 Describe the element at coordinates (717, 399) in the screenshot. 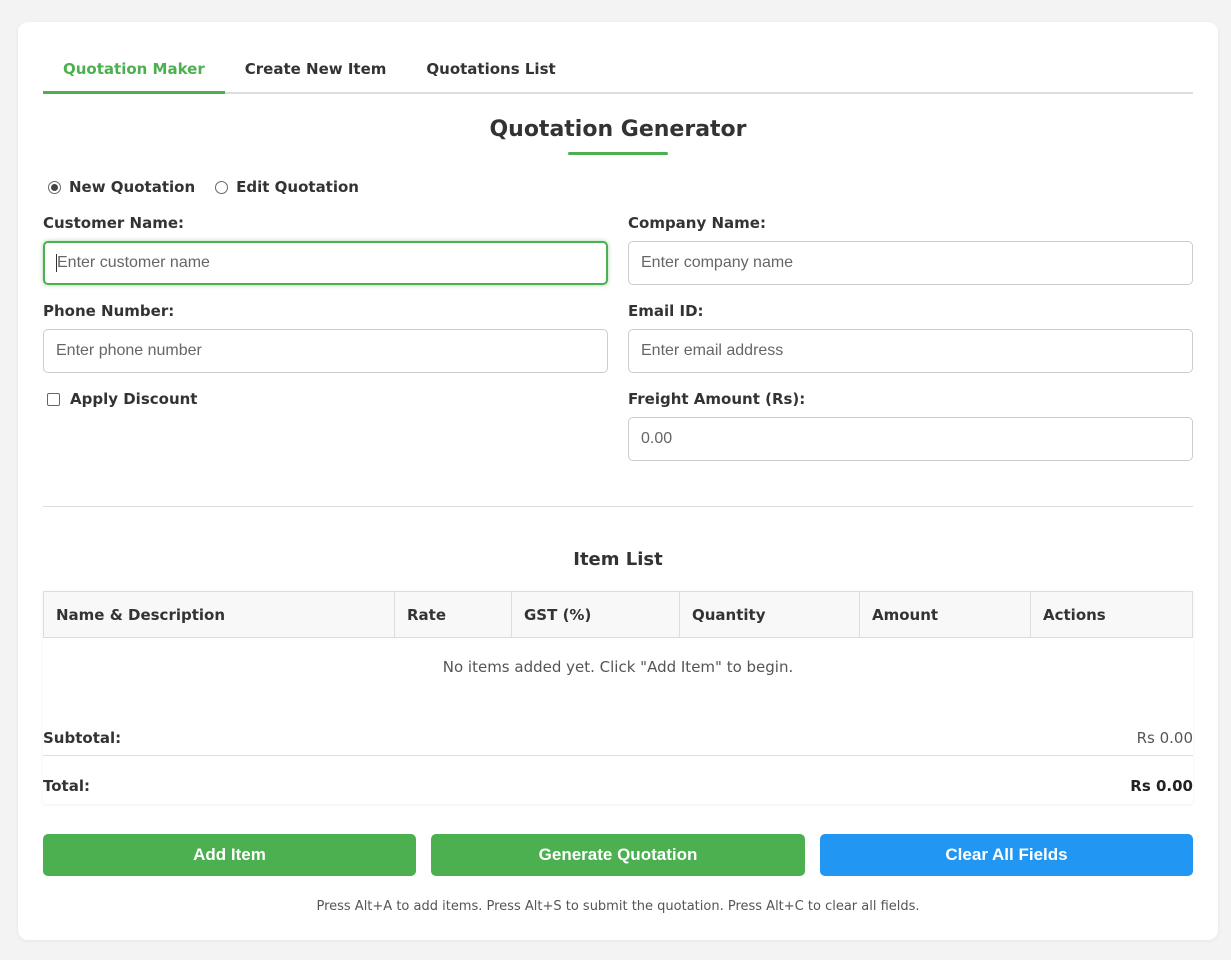

I see `freight-amount-label: Freight Amount (Rs):` at that location.